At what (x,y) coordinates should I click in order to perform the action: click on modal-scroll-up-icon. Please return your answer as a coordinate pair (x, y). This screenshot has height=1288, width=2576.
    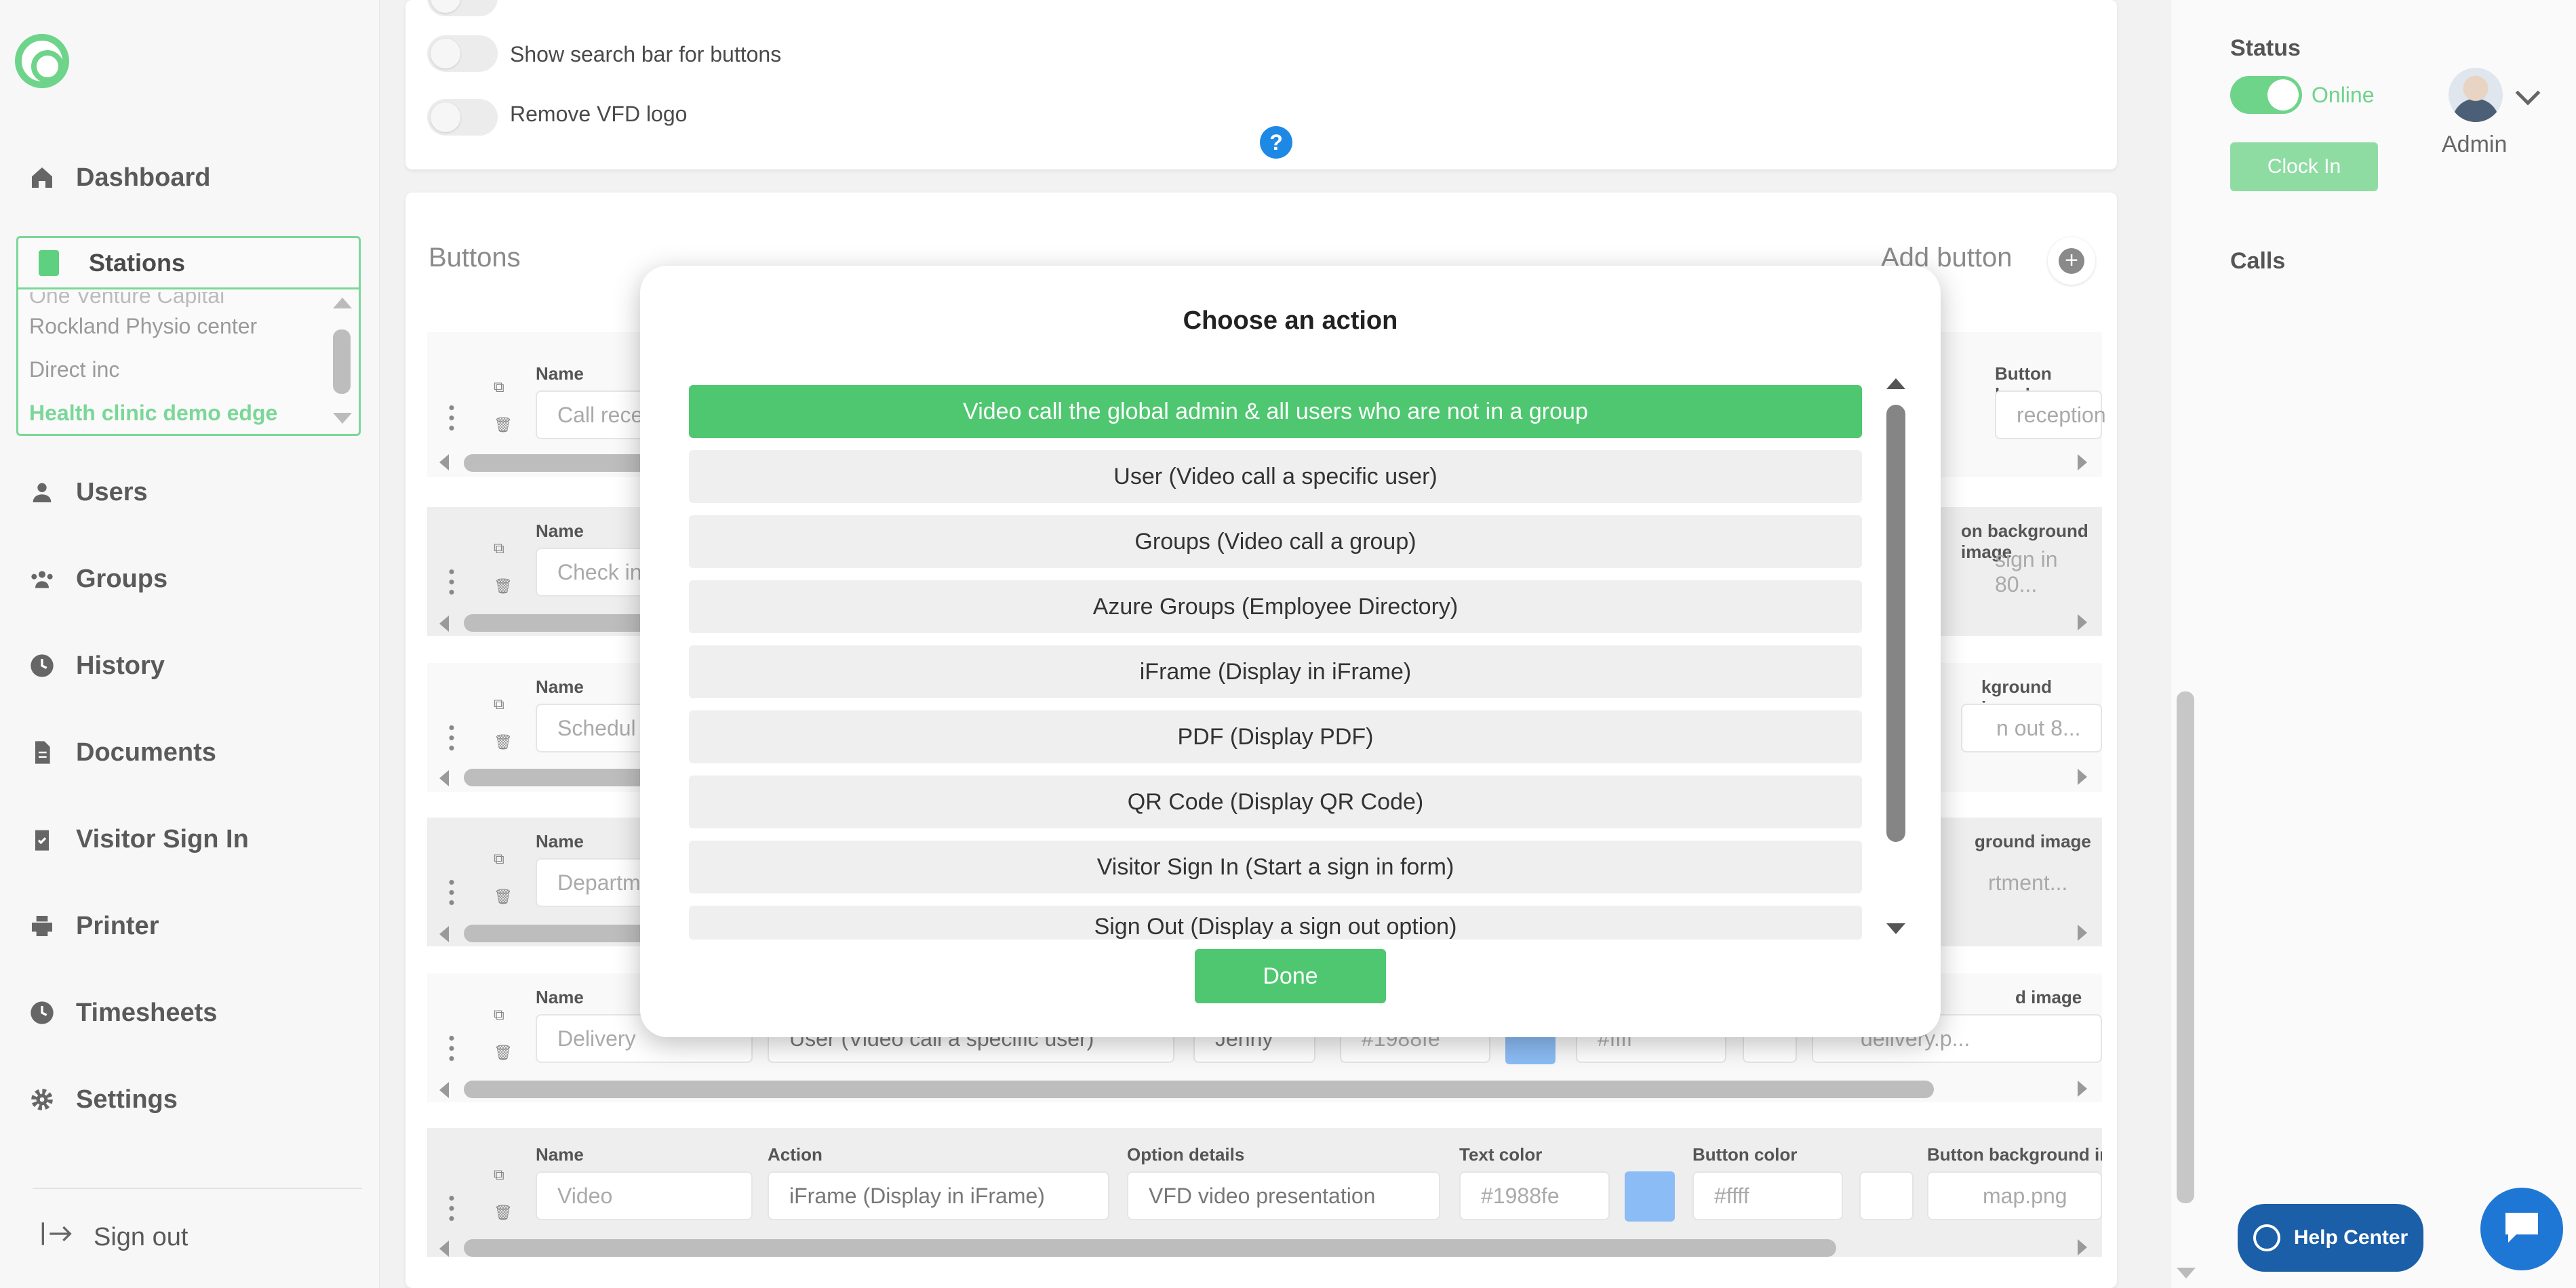
    Looking at the image, I should click on (1895, 383).